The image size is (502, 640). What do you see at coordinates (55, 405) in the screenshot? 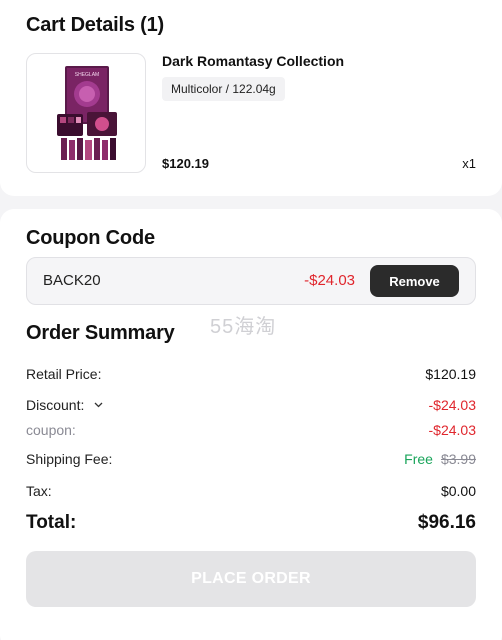
I see `discount-label: Discount:` at bounding box center [55, 405].